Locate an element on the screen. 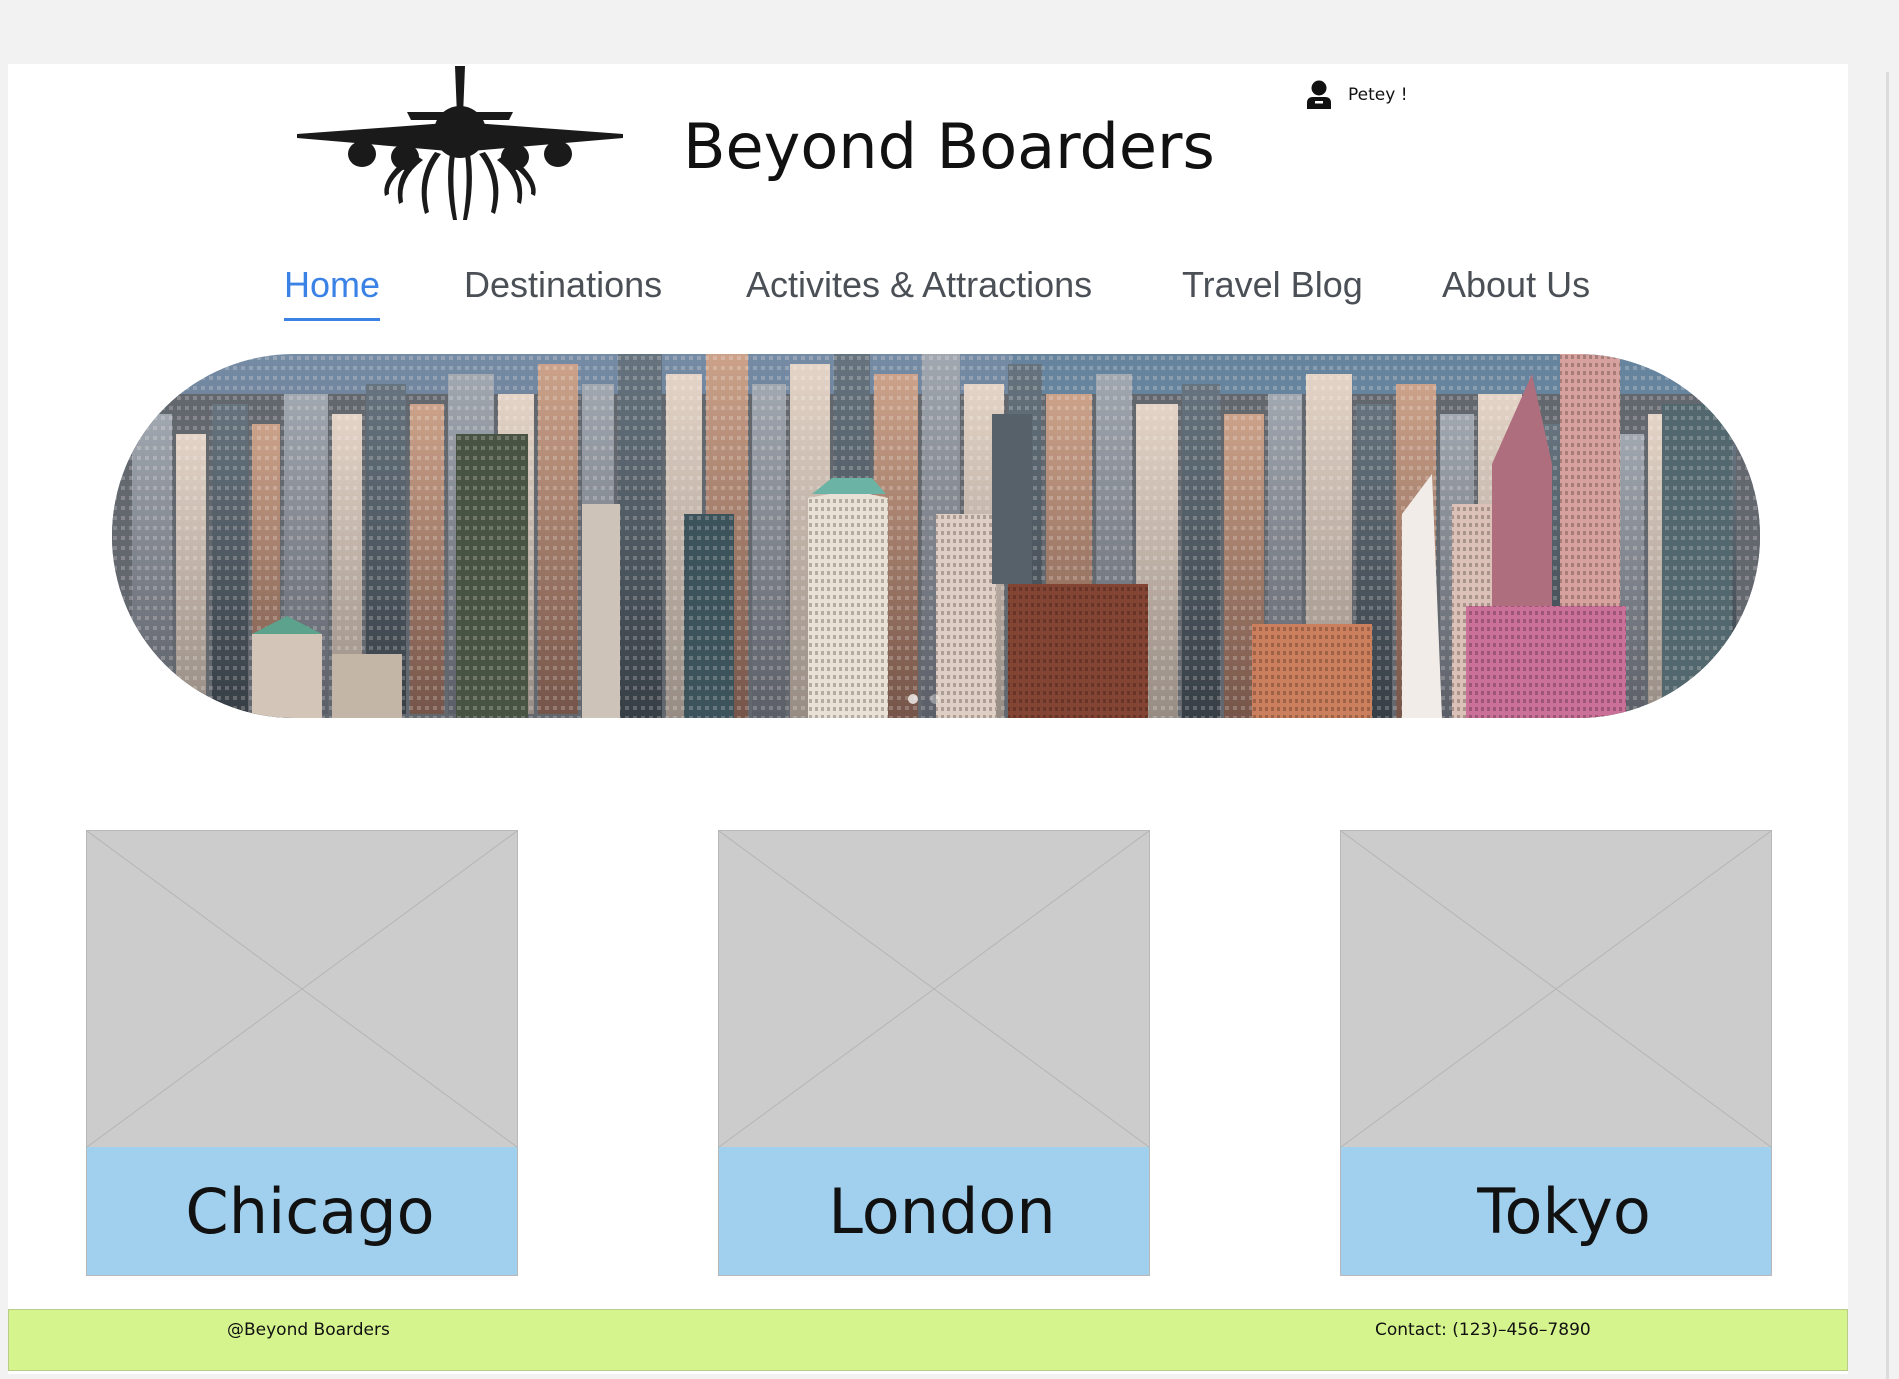 This screenshot has height=1379, width=1899. nav-travel-blog-label: Travel Blog is located at coordinates (1272, 284).